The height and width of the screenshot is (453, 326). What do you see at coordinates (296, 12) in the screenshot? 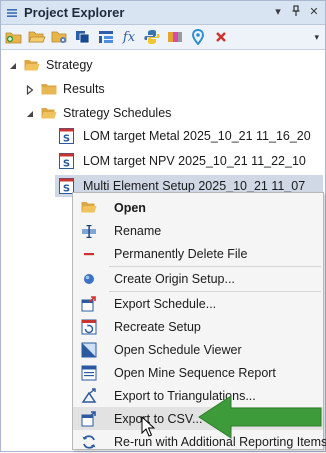
I see `pin-icon` at bounding box center [296, 12].